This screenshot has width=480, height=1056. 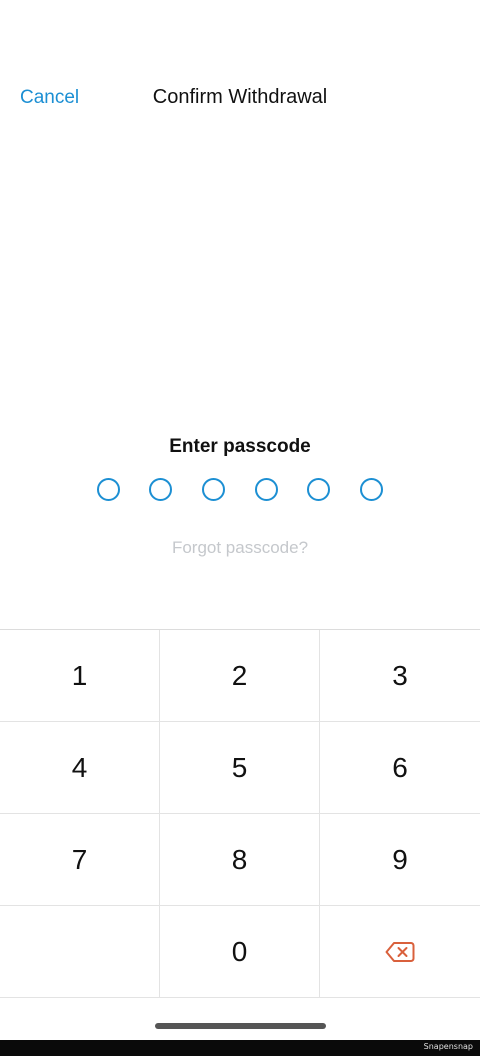 I want to click on keypad-row: 0, so click(x=240, y=952).